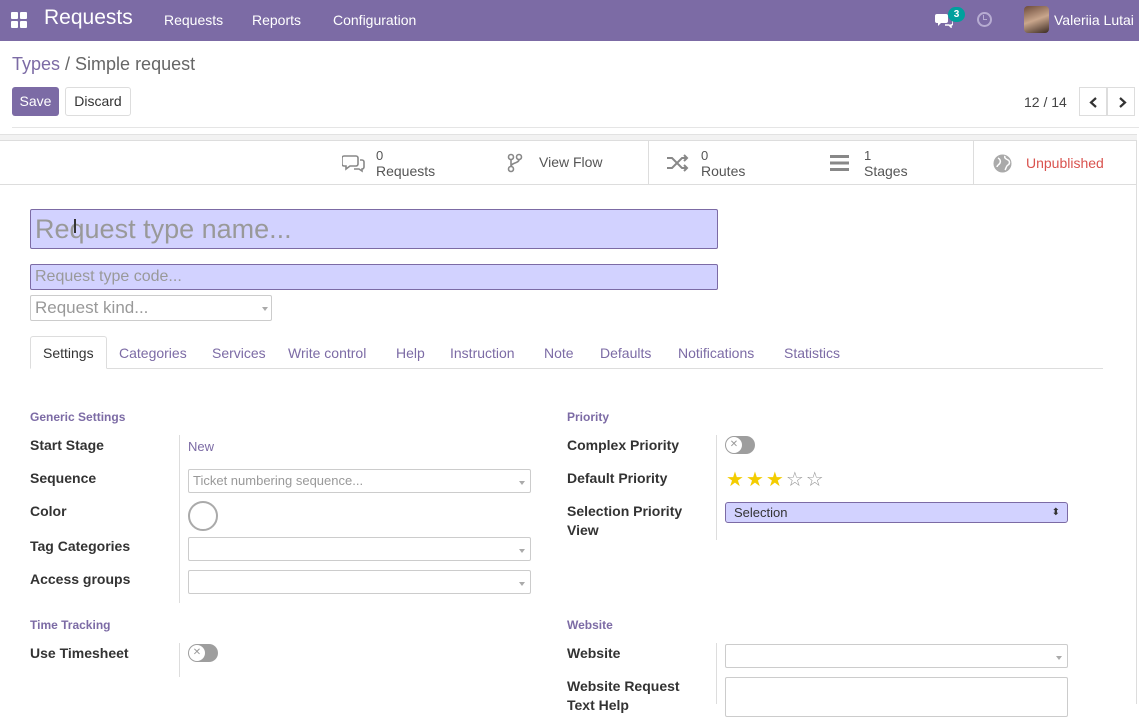  What do you see at coordinates (625, 511) in the screenshot?
I see `selection-priority-view-label-1: Selection Priority` at bounding box center [625, 511].